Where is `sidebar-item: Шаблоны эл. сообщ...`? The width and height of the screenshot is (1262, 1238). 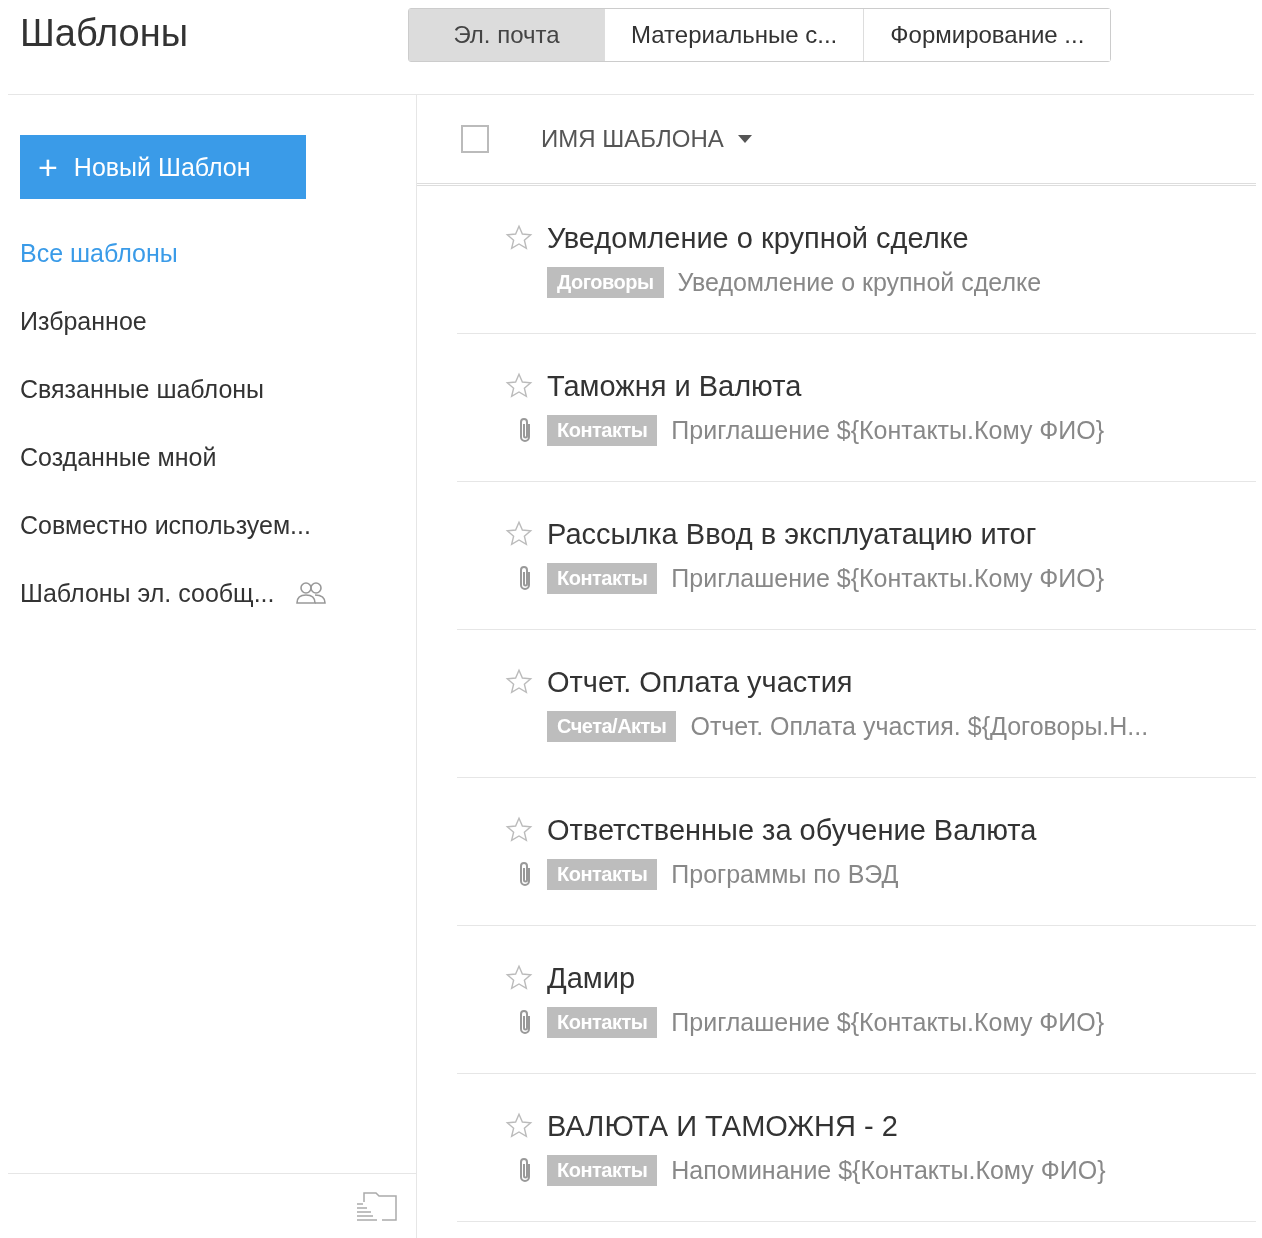 sidebar-item: Шаблоны эл. сообщ... is located at coordinates (147, 593).